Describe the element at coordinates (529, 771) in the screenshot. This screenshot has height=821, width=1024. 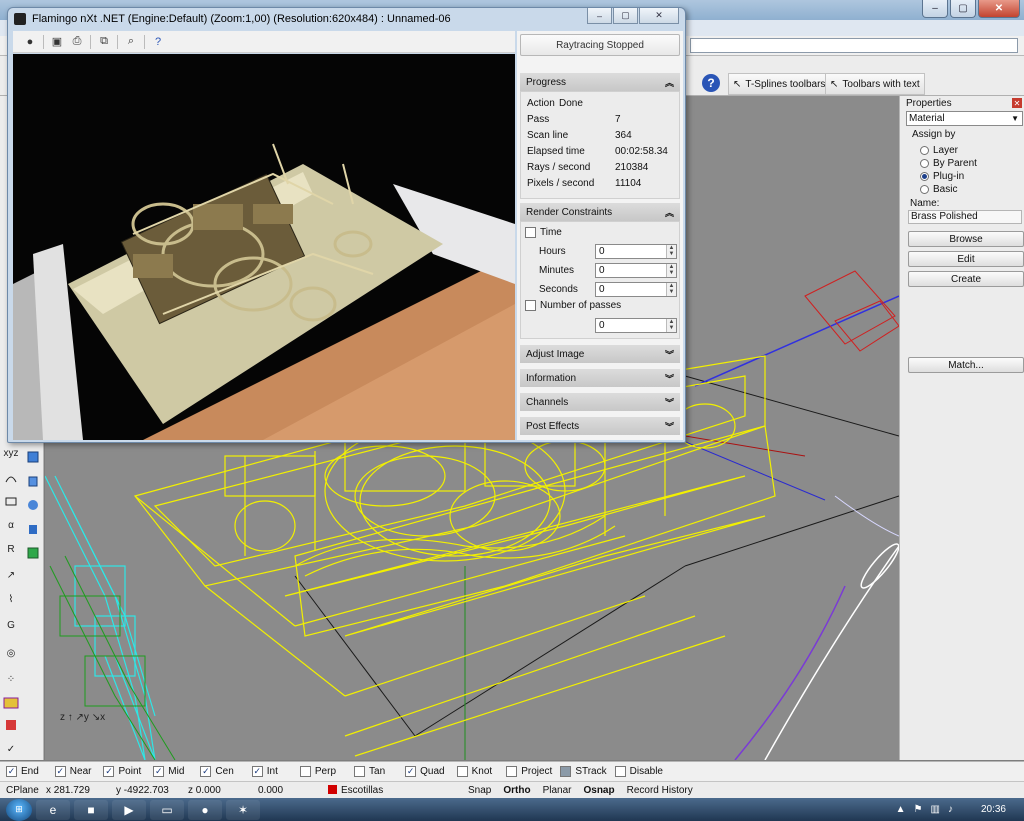
I see `osnap-project: Project` at that location.